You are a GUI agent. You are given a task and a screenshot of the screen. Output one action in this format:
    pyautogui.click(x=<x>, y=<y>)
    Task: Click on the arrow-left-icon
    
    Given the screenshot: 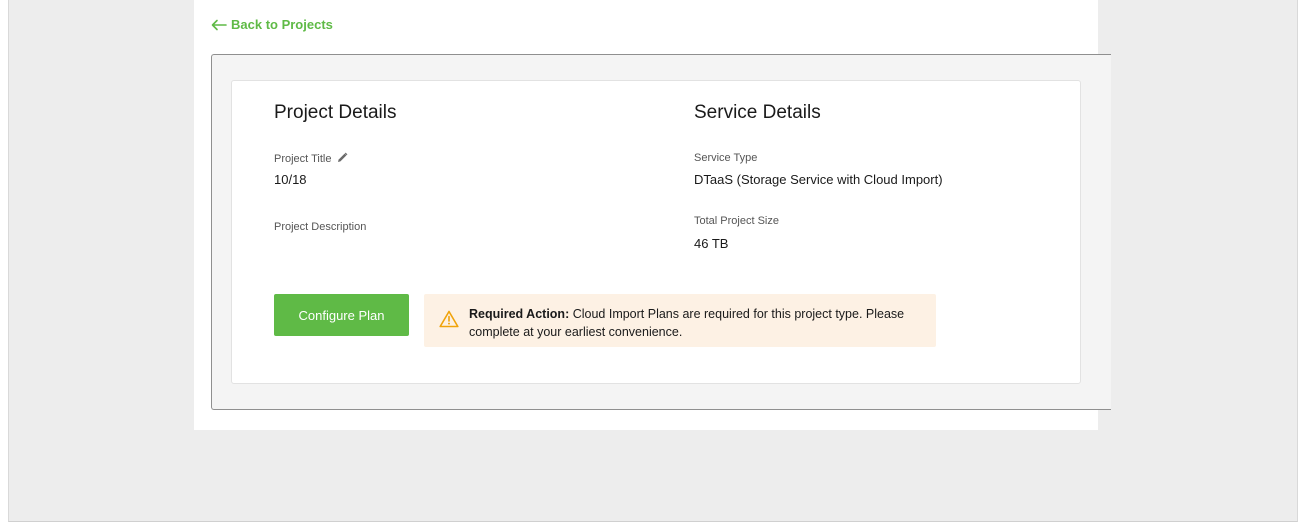 What is the action you would take?
    pyautogui.click(x=219, y=25)
    